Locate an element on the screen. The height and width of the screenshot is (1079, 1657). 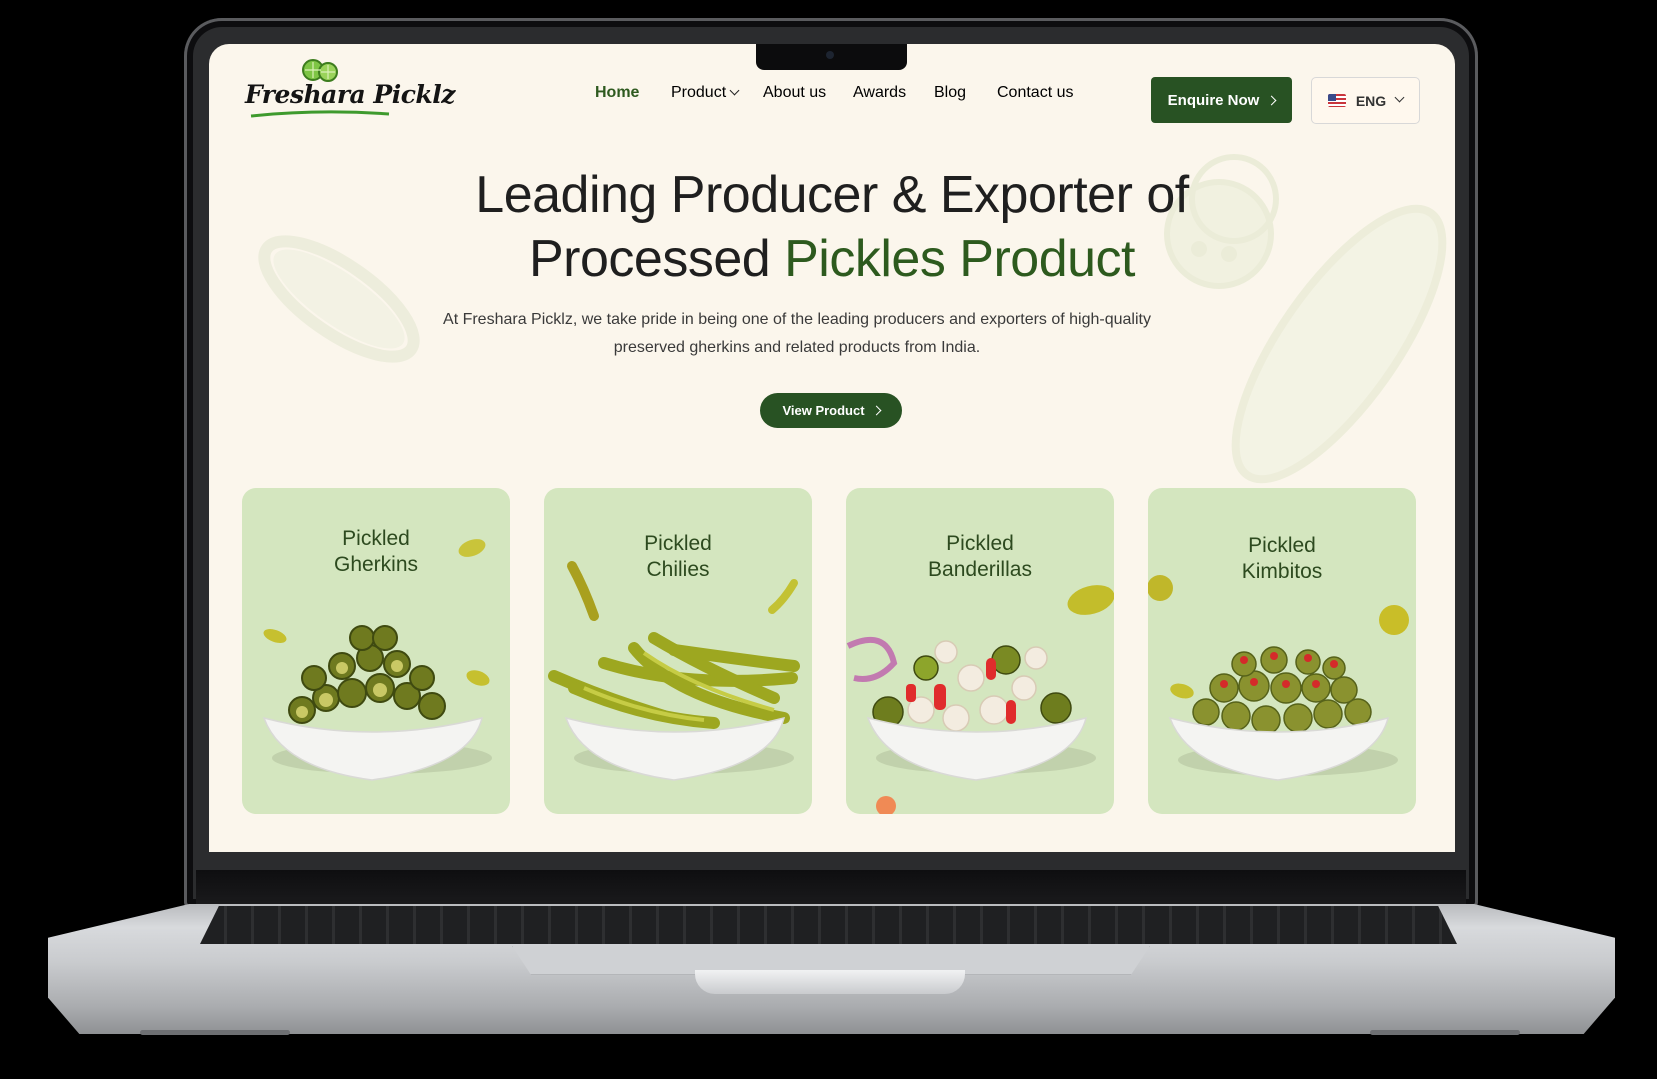
laptop-lid-notch is located at coordinates (830, 982).